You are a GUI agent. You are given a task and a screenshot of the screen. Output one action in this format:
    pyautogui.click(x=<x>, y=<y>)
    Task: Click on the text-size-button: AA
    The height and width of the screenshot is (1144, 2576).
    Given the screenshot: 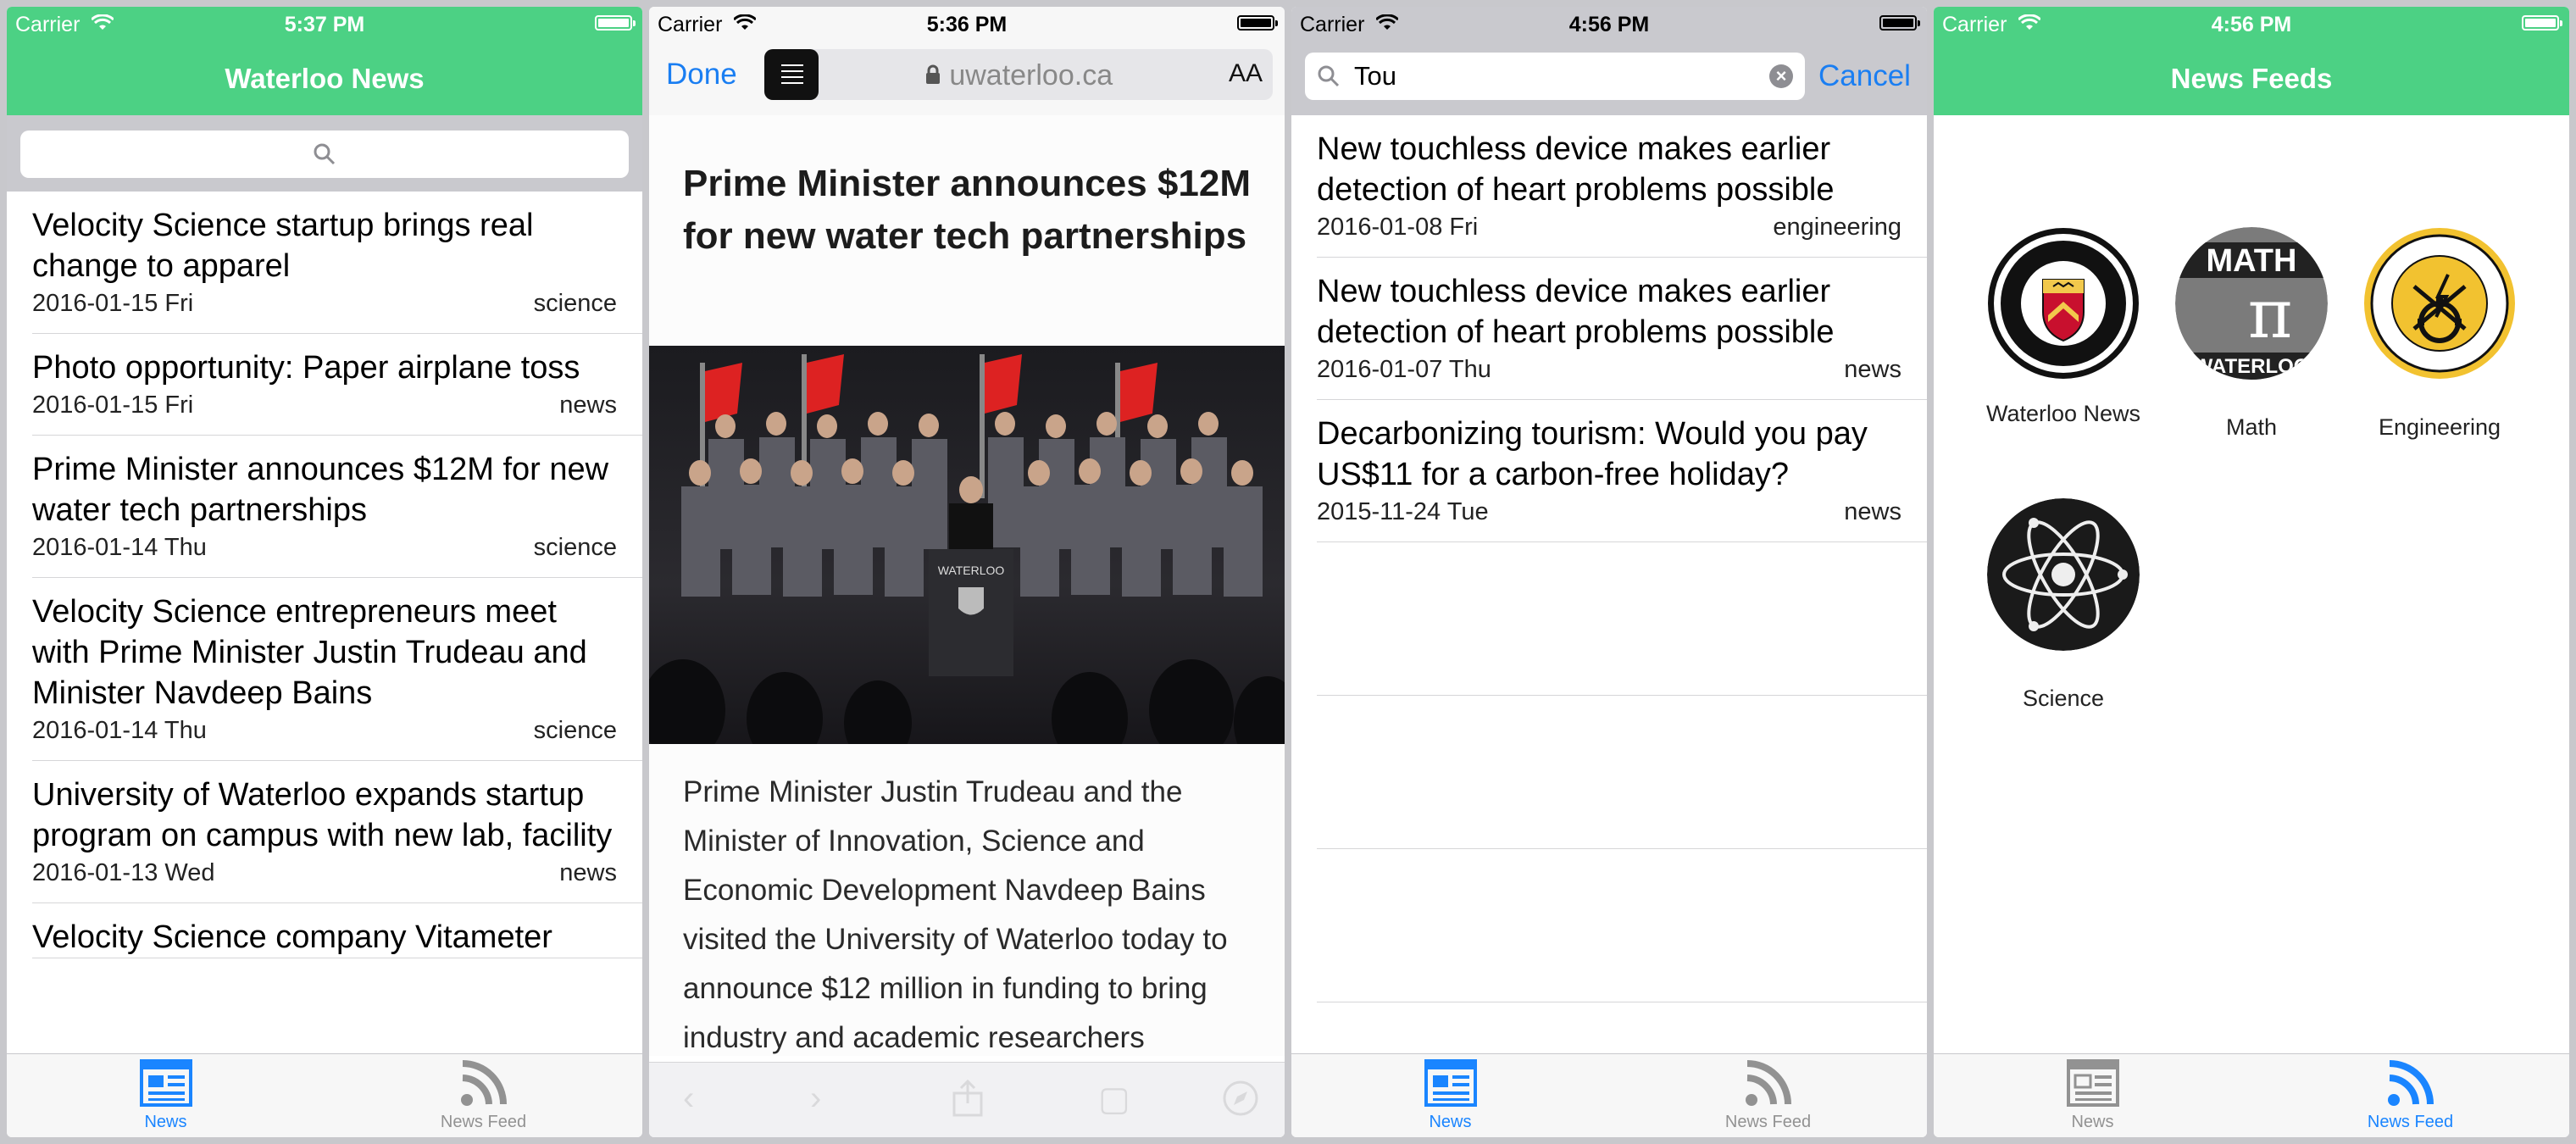 What is the action you would take?
    pyautogui.click(x=1246, y=73)
    